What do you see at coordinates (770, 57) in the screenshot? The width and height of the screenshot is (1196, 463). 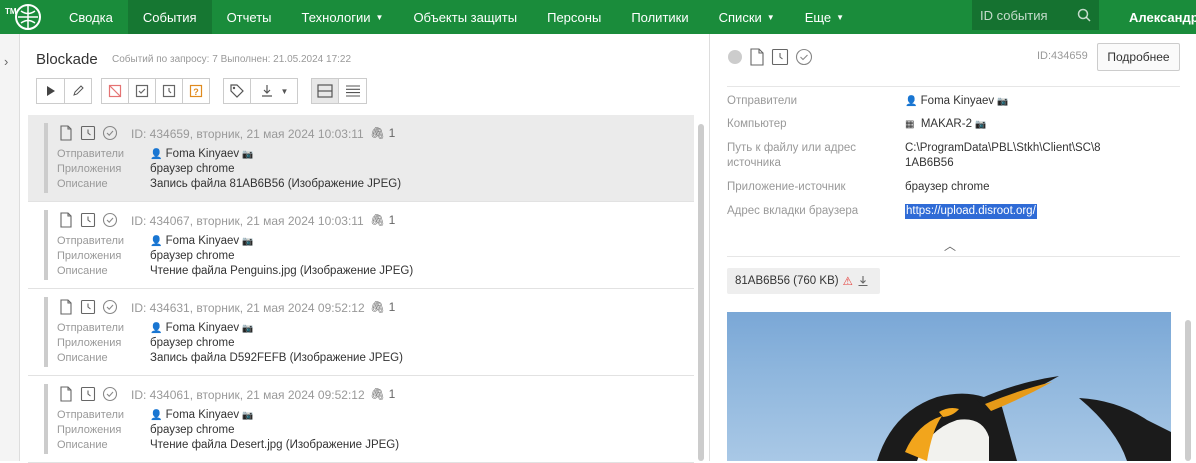 I see `detail-status-icons` at bounding box center [770, 57].